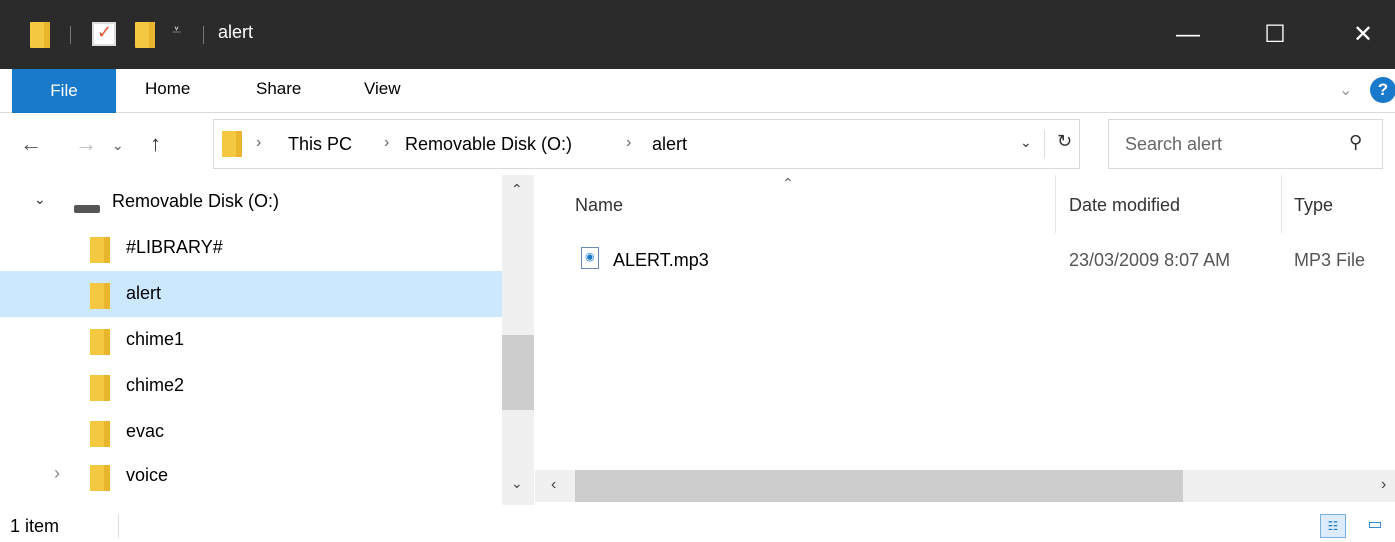  Describe the element at coordinates (1064, 141) in the screenshot. I see `refresh-icon: ↻` at that location.